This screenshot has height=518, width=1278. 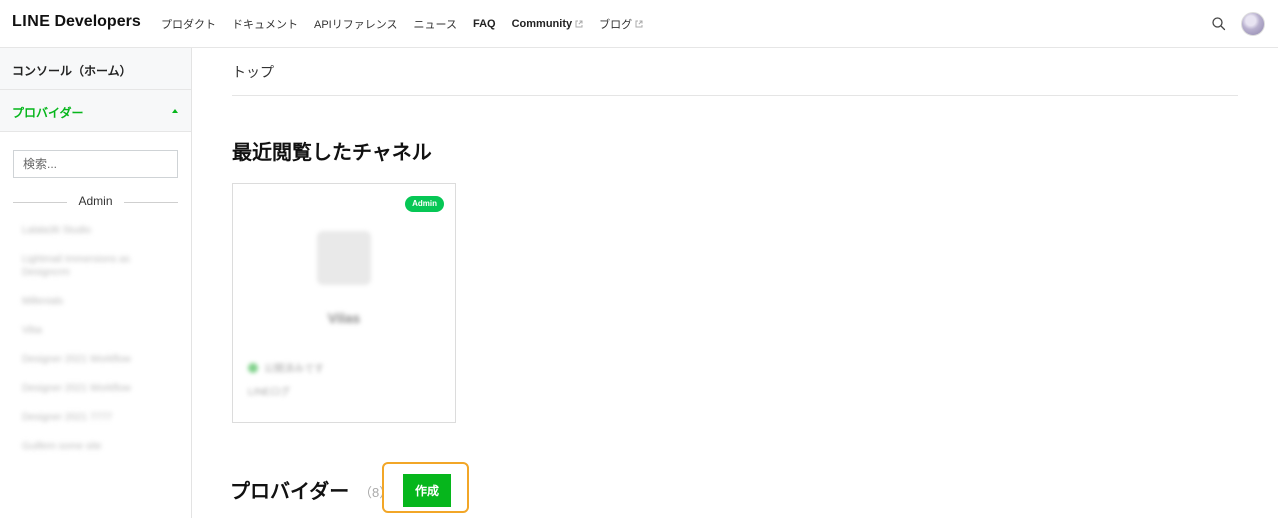 I want to click on channel-type: LINEログ, so click(x=269, y=392).